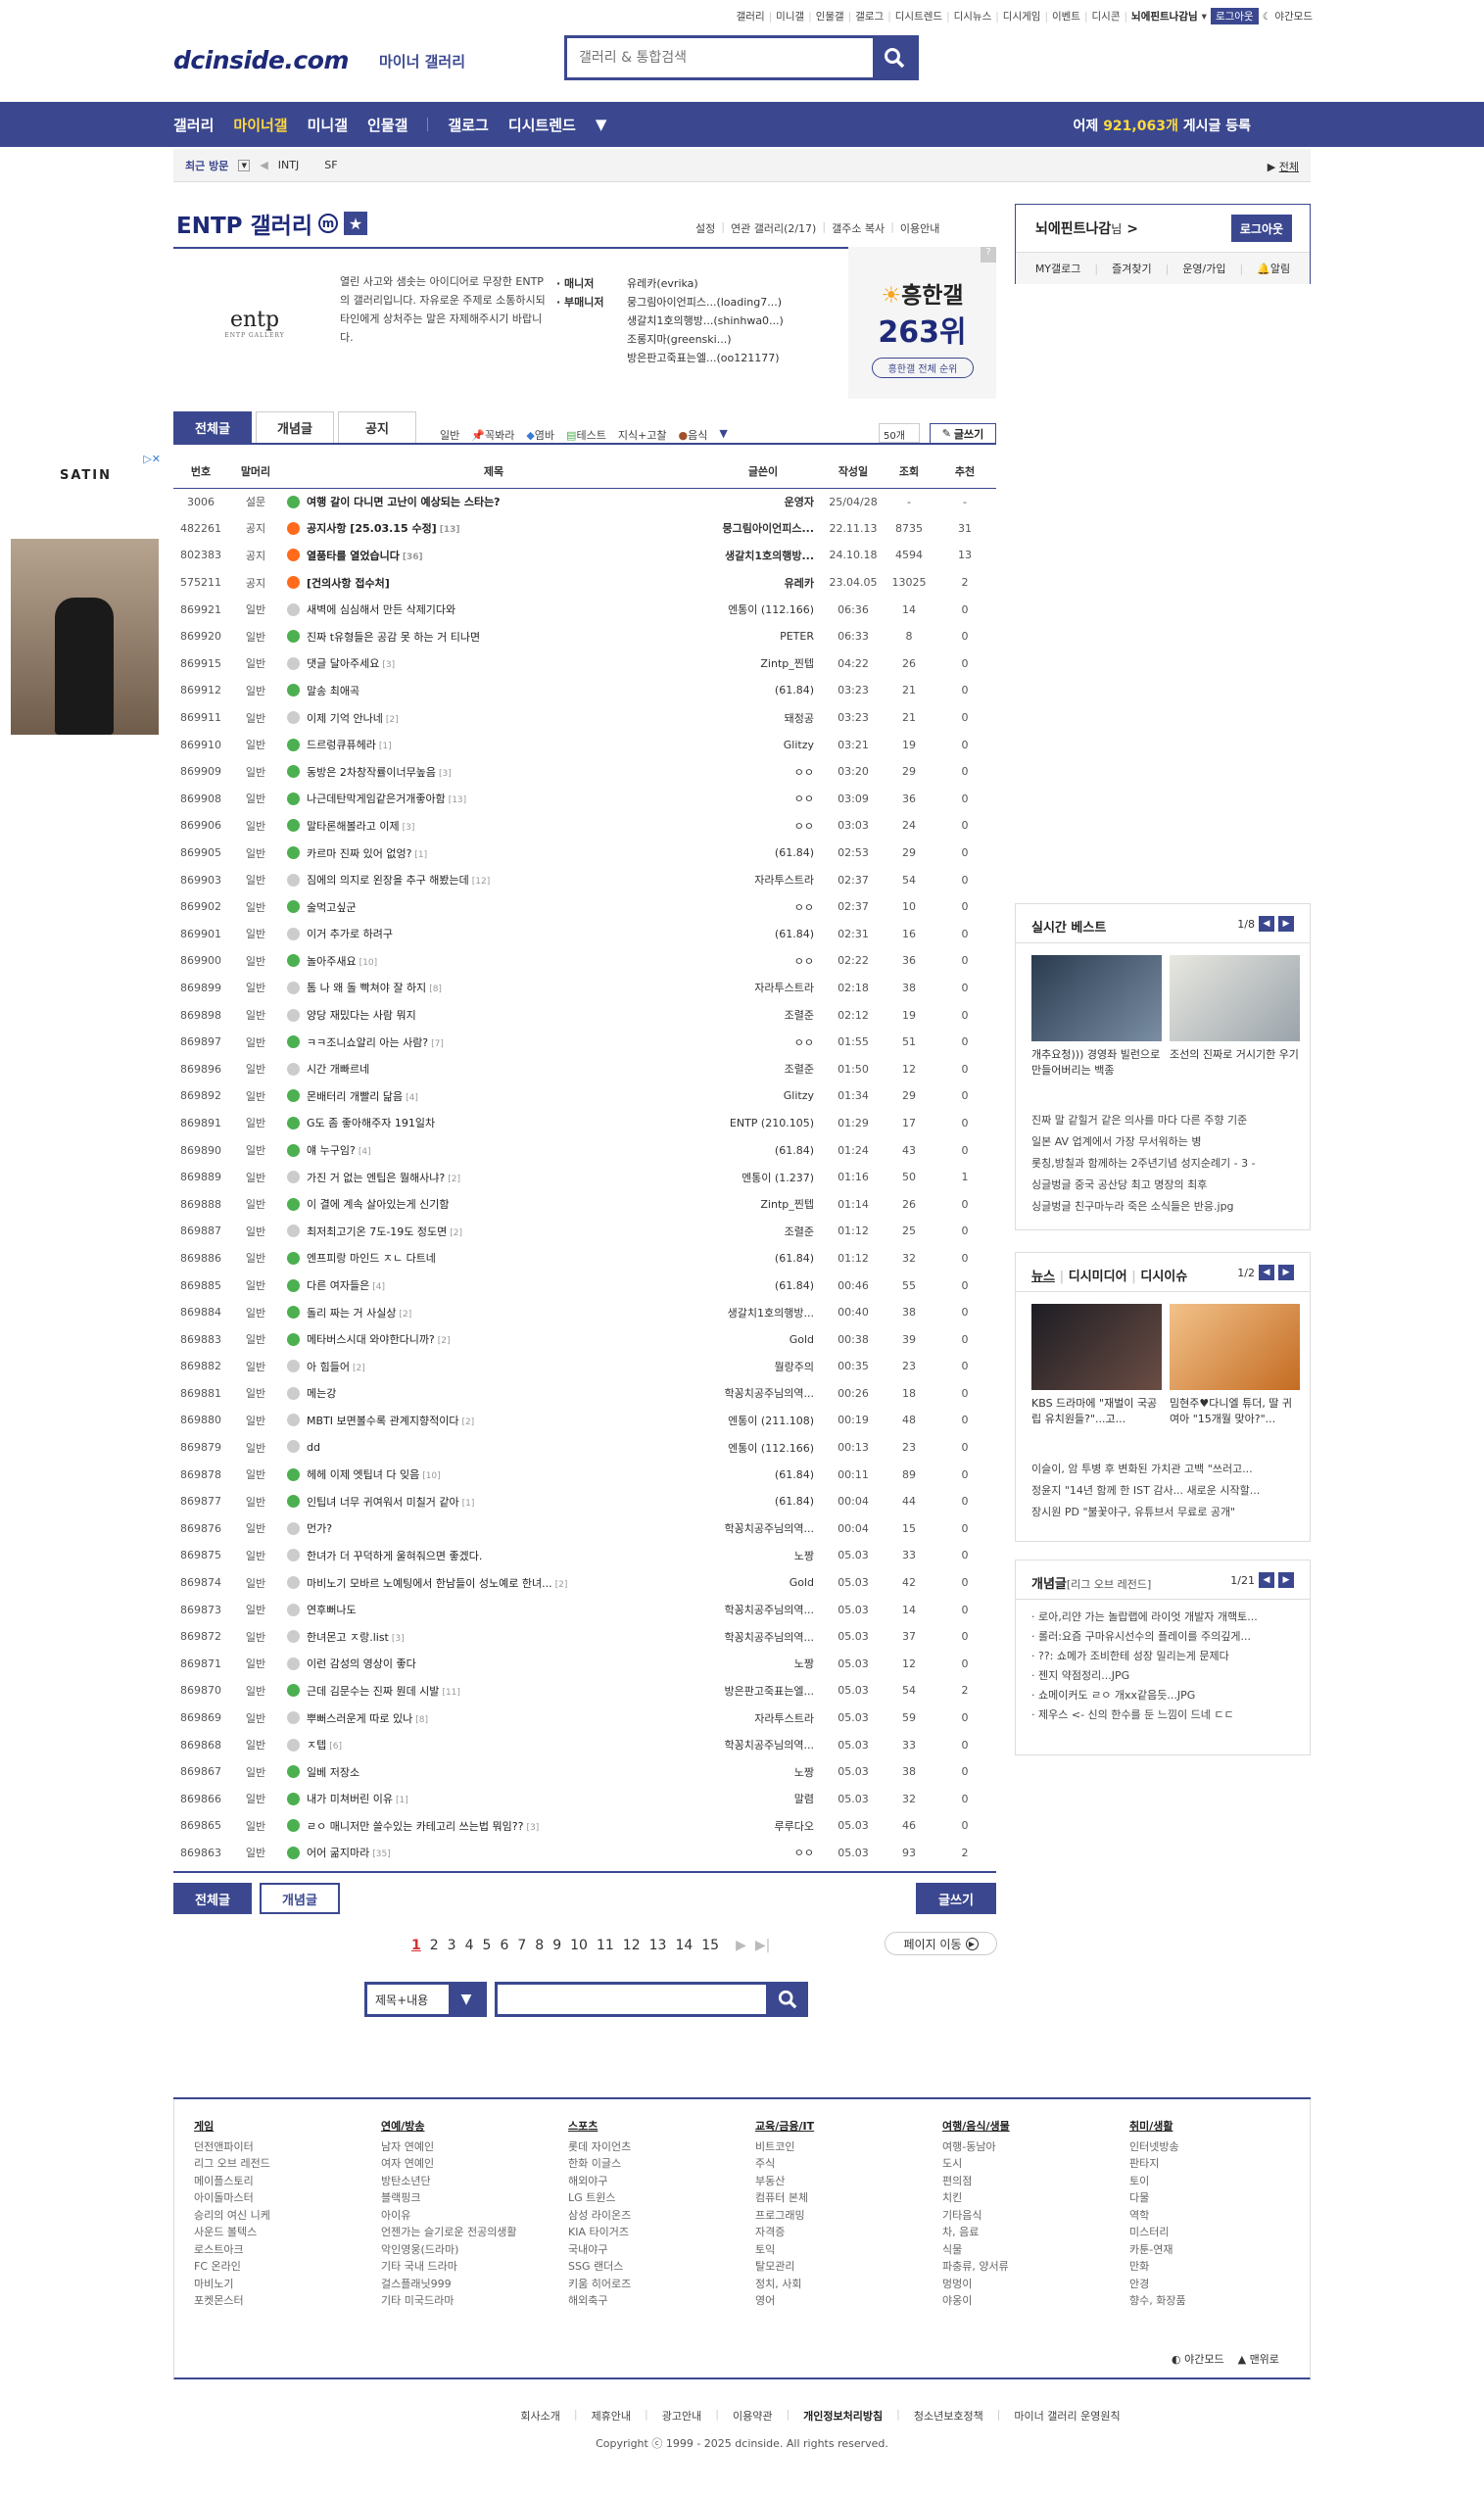 The image size is (1484, 2497). I want to click on footer-bottom-link: 청소년보호정책, so click(948, 2416).